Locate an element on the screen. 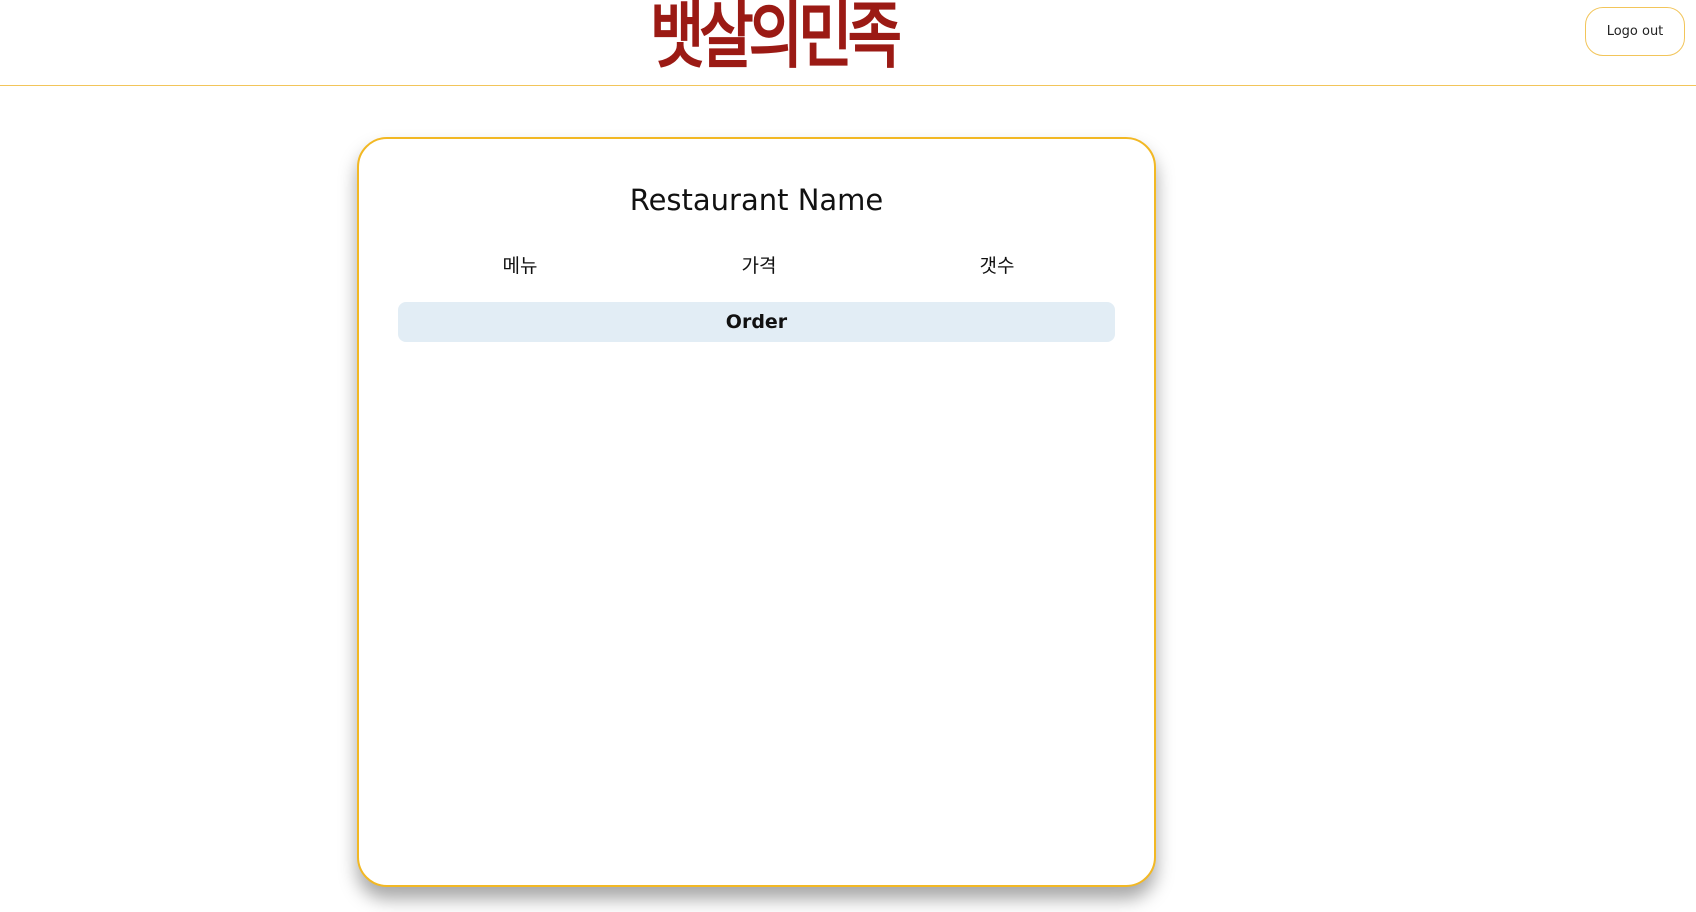 The width and height of the screenshot is (1696, 912). column-header-quantity: 갯수 is located at coordinates (997, 266).